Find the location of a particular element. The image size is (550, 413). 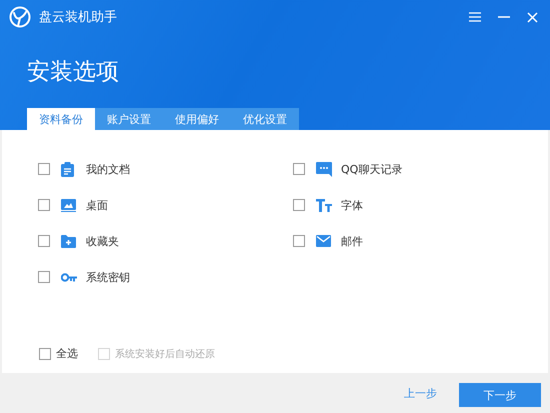

logo-icon is located at coordinates (20, 17).